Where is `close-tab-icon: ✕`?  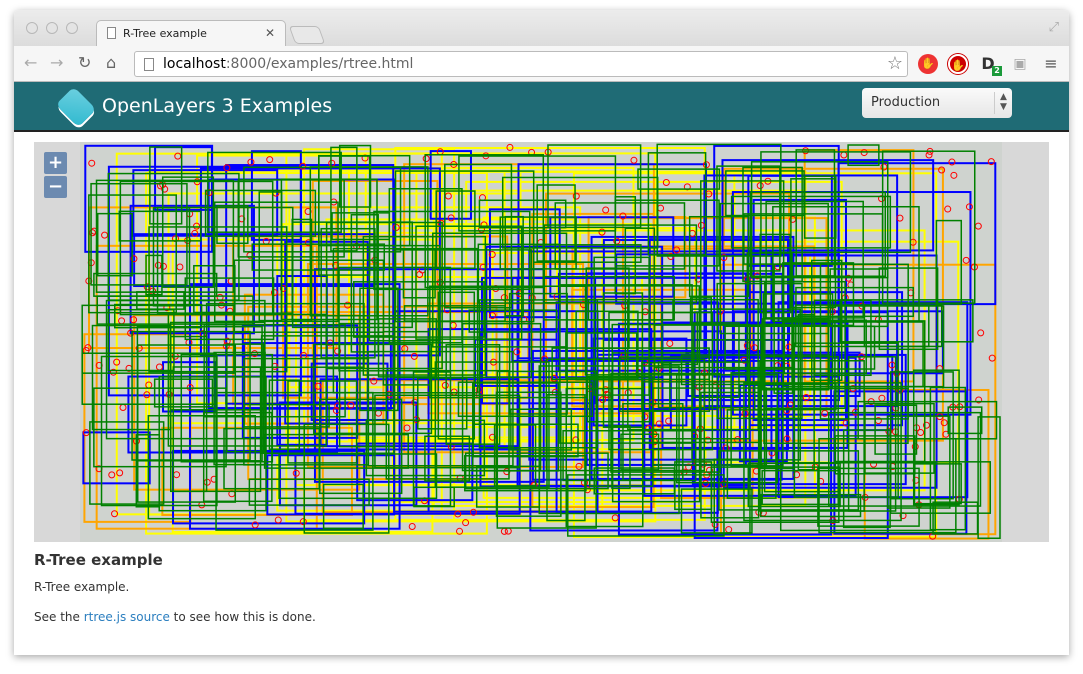
close-tab-icon: ✕ is located at coordinates (270, 33).